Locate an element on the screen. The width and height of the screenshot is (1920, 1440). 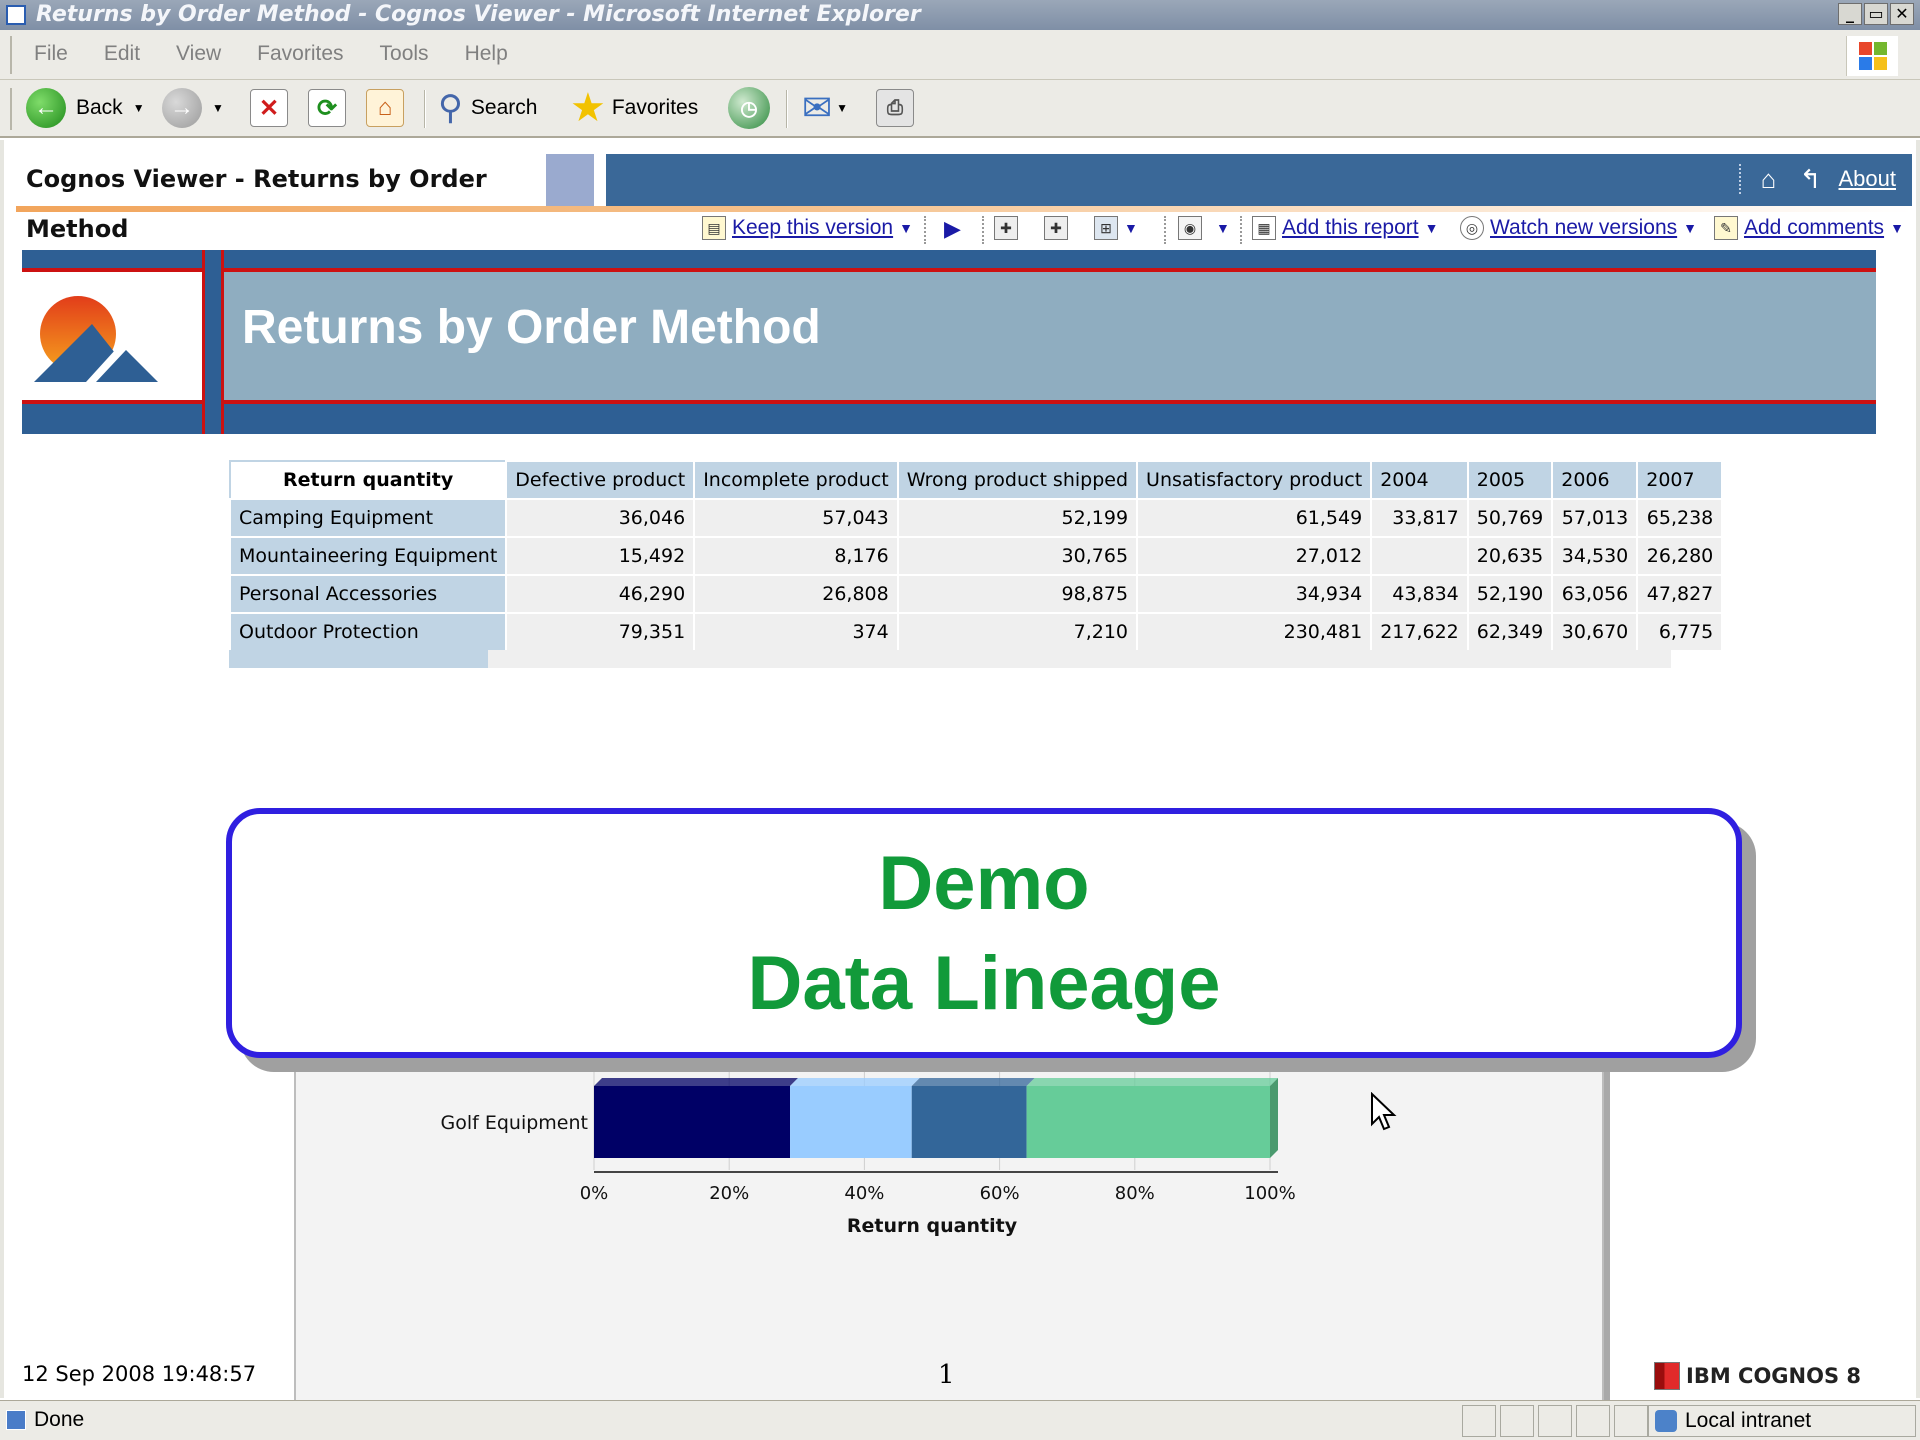
refresh-icon: ⟳ is located at coordinates (327, 108).